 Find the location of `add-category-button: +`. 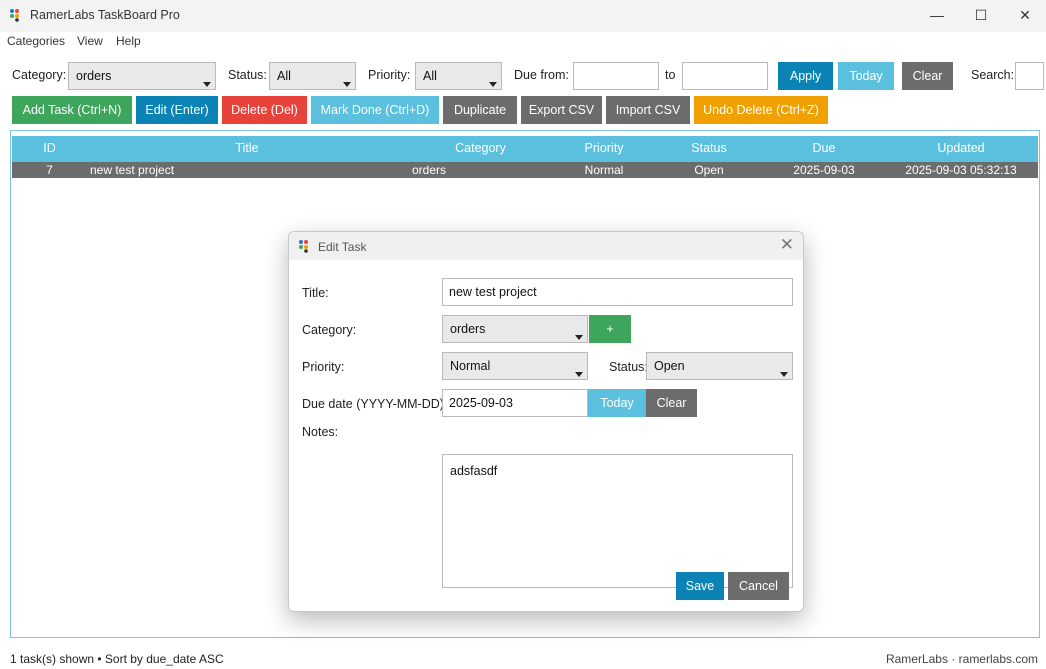

add-category-button: + is located at coordinates (610, 329).